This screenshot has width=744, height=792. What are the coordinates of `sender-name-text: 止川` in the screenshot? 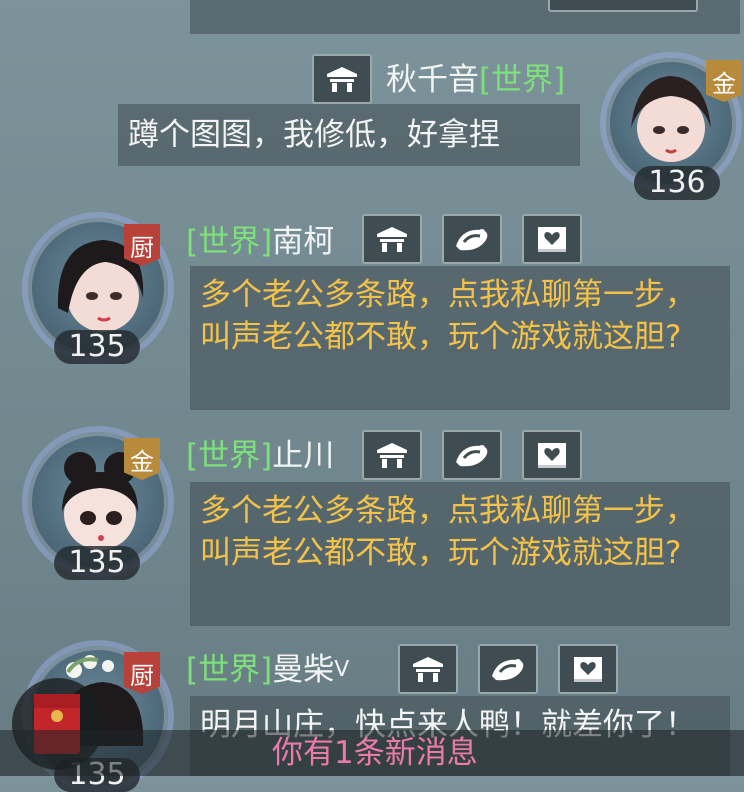 It's located at (303, 456).